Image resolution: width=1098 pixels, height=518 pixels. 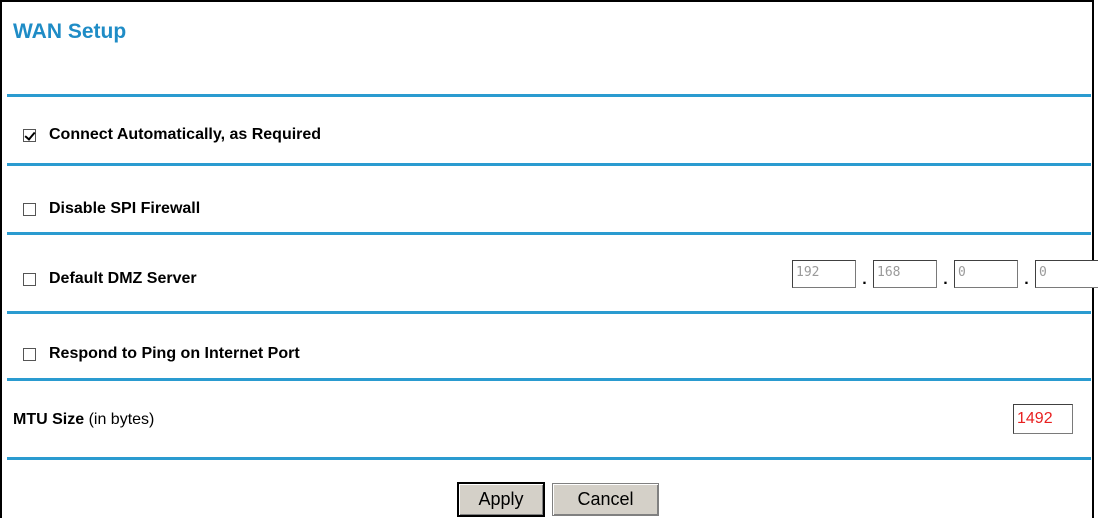 What do you see at coordinates (824, 274) in the screenshot?
I see `dmz-ip-octet-1: 192` at bounding box center [824, 274].